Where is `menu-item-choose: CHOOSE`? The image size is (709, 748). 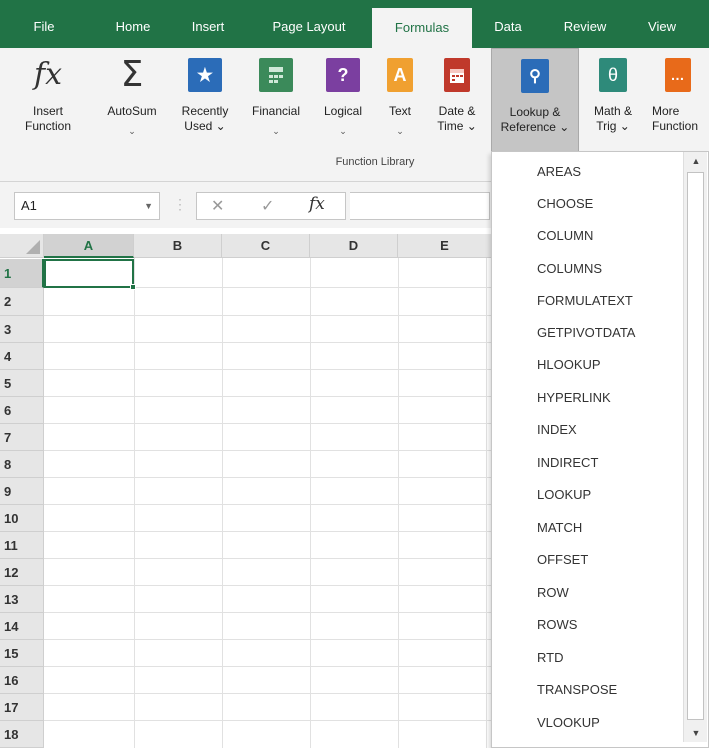
menu-item-choose: CHOOSE is located at coordinates (565, 204).